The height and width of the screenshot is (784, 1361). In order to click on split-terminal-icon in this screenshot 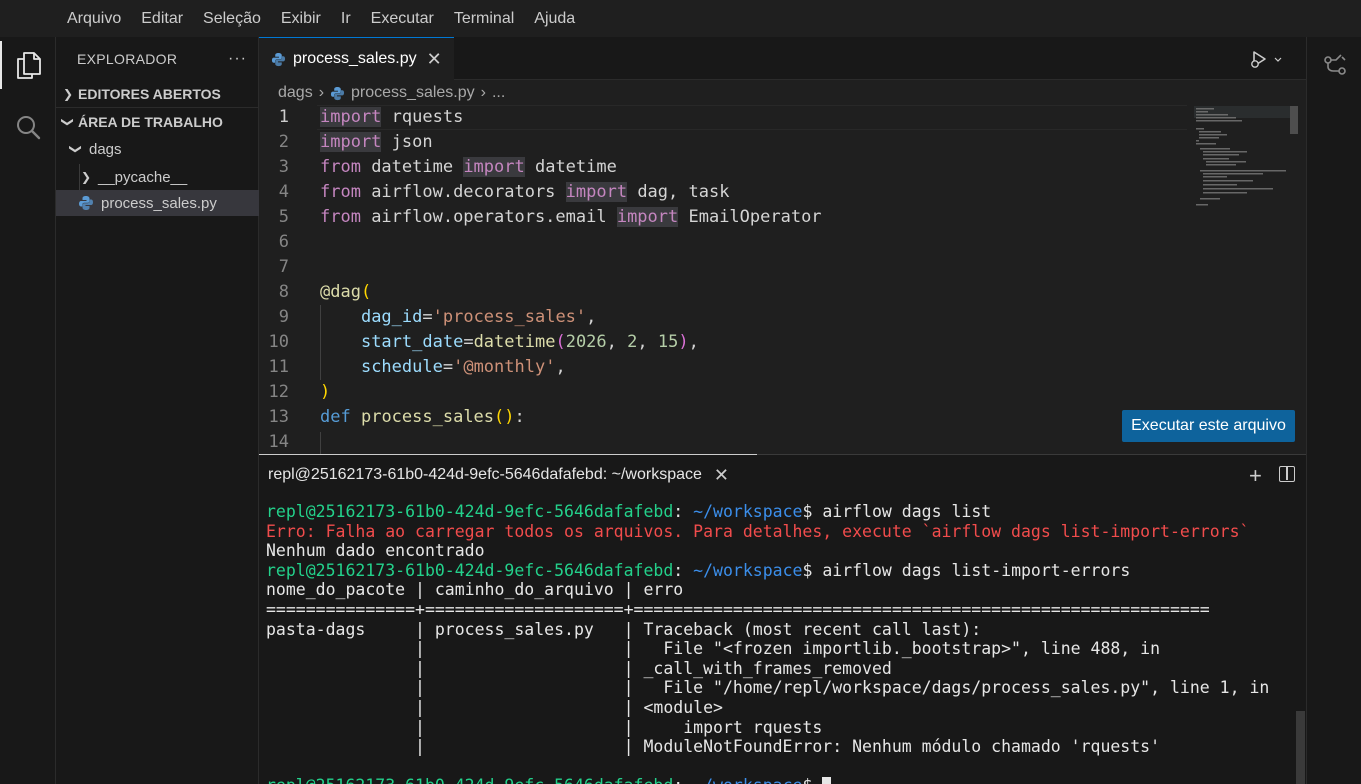, I will do `click(1287, 474)`.